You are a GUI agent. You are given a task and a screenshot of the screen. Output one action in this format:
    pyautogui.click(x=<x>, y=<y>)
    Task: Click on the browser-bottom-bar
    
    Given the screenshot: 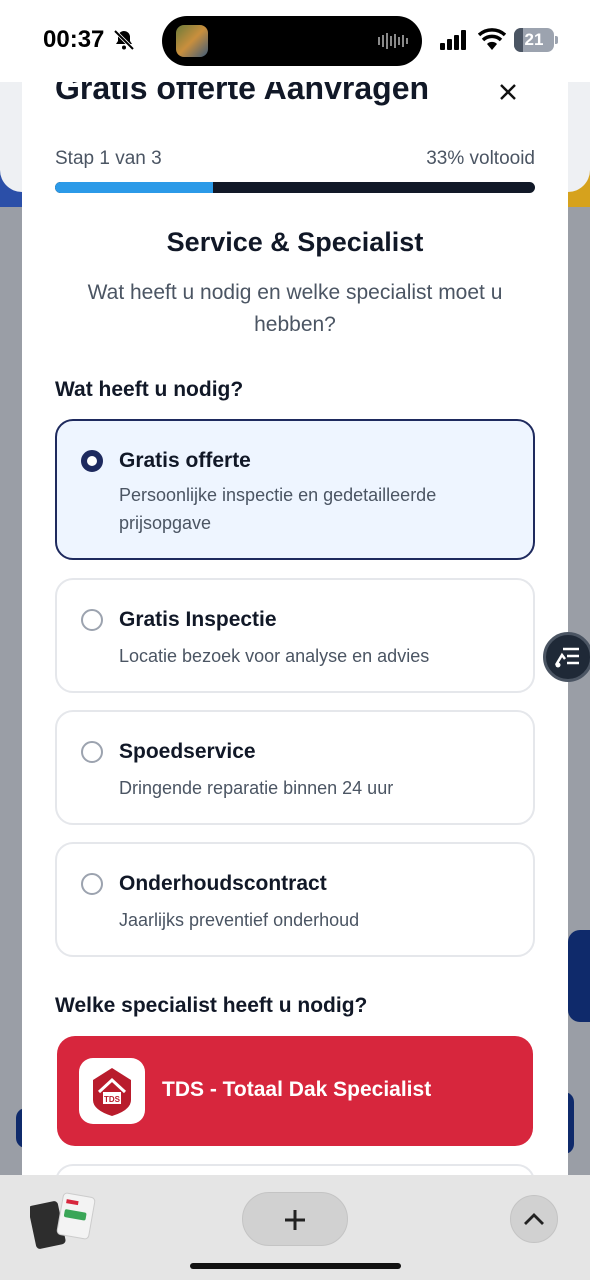 What is the action you would take?
    pyautogui.click(x=295, y=1227)
    